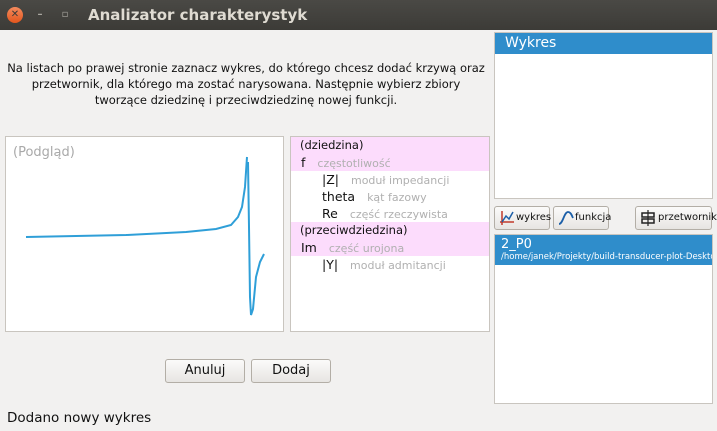  What do you see at coordinates (291, 371) in the screenshot?
I see `add-button: Dodaj` at bounding box center [291, 371].